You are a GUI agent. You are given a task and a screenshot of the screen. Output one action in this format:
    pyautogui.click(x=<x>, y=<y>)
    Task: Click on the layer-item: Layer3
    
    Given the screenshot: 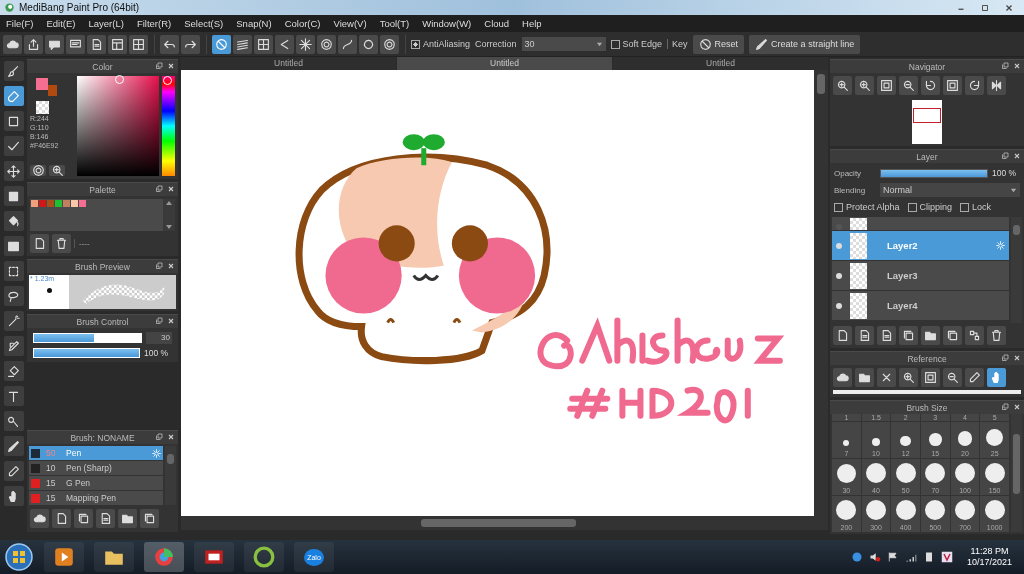 What is the action you would take?
    pyautogui.click(x=920, y=275)
    